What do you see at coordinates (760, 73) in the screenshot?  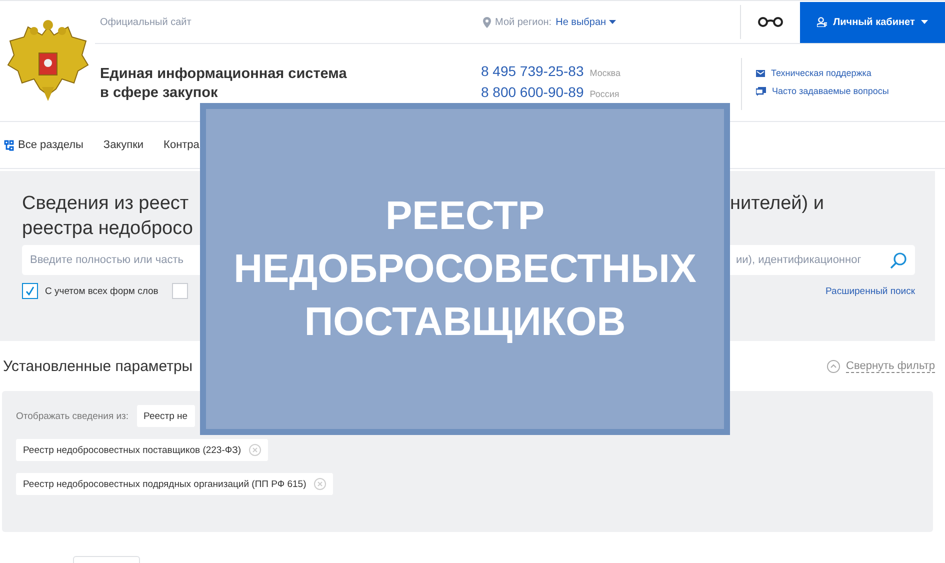 I see `envelope-icon` at bounding box center [760, 73].